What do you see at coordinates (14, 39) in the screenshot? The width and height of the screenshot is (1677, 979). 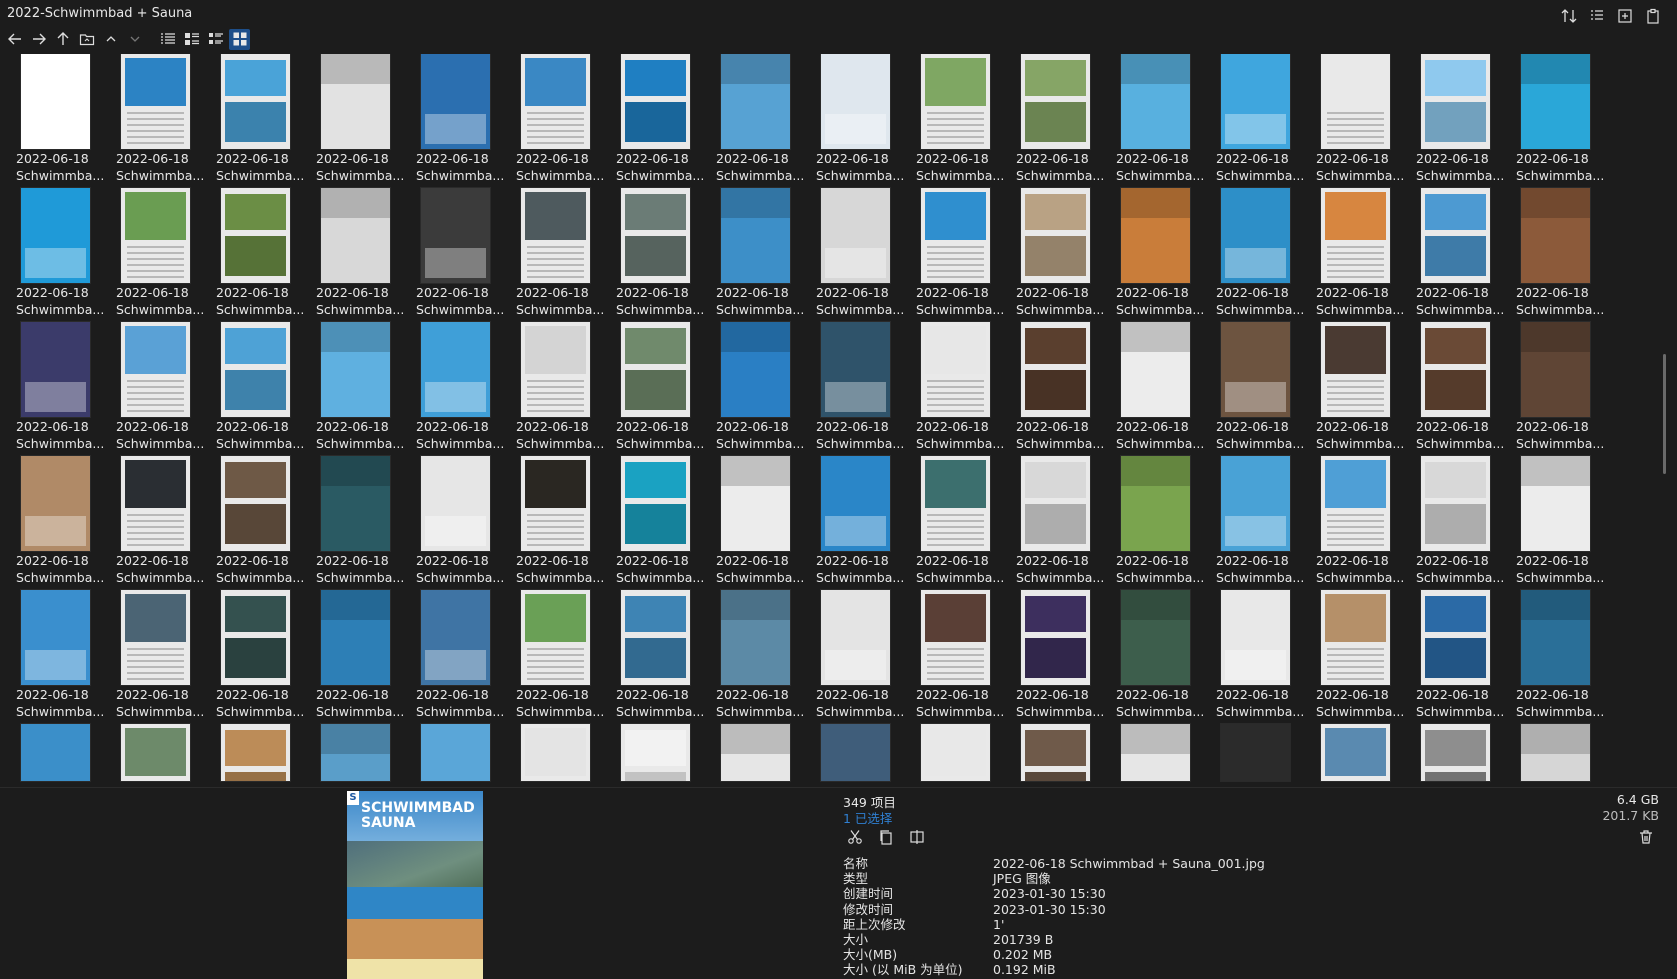 I see `back-button` at bounding box center [14, 39].